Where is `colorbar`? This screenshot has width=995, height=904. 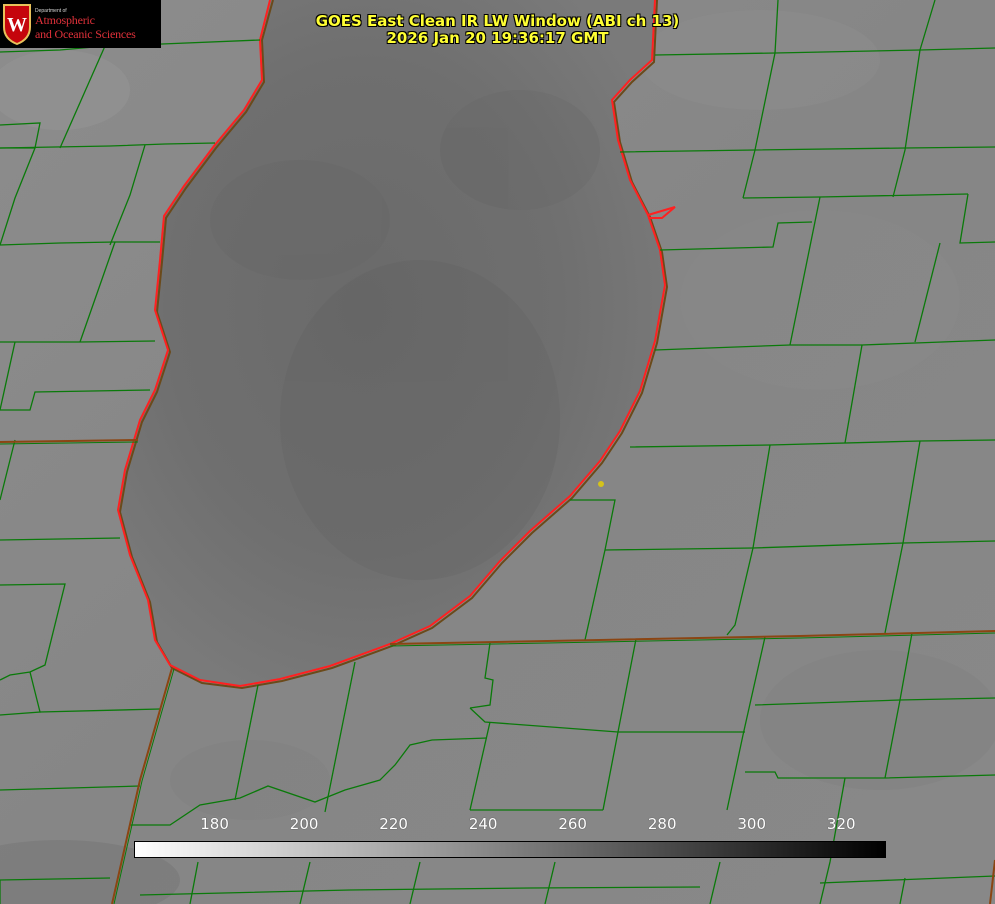 colorbar is located at coordinates (510, 849).